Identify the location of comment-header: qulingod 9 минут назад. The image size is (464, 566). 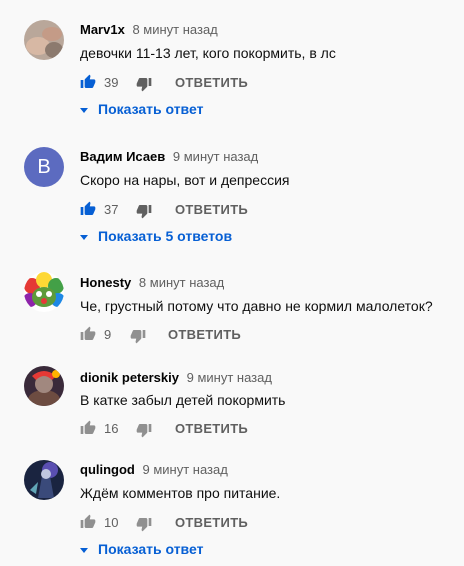
(154, 469).